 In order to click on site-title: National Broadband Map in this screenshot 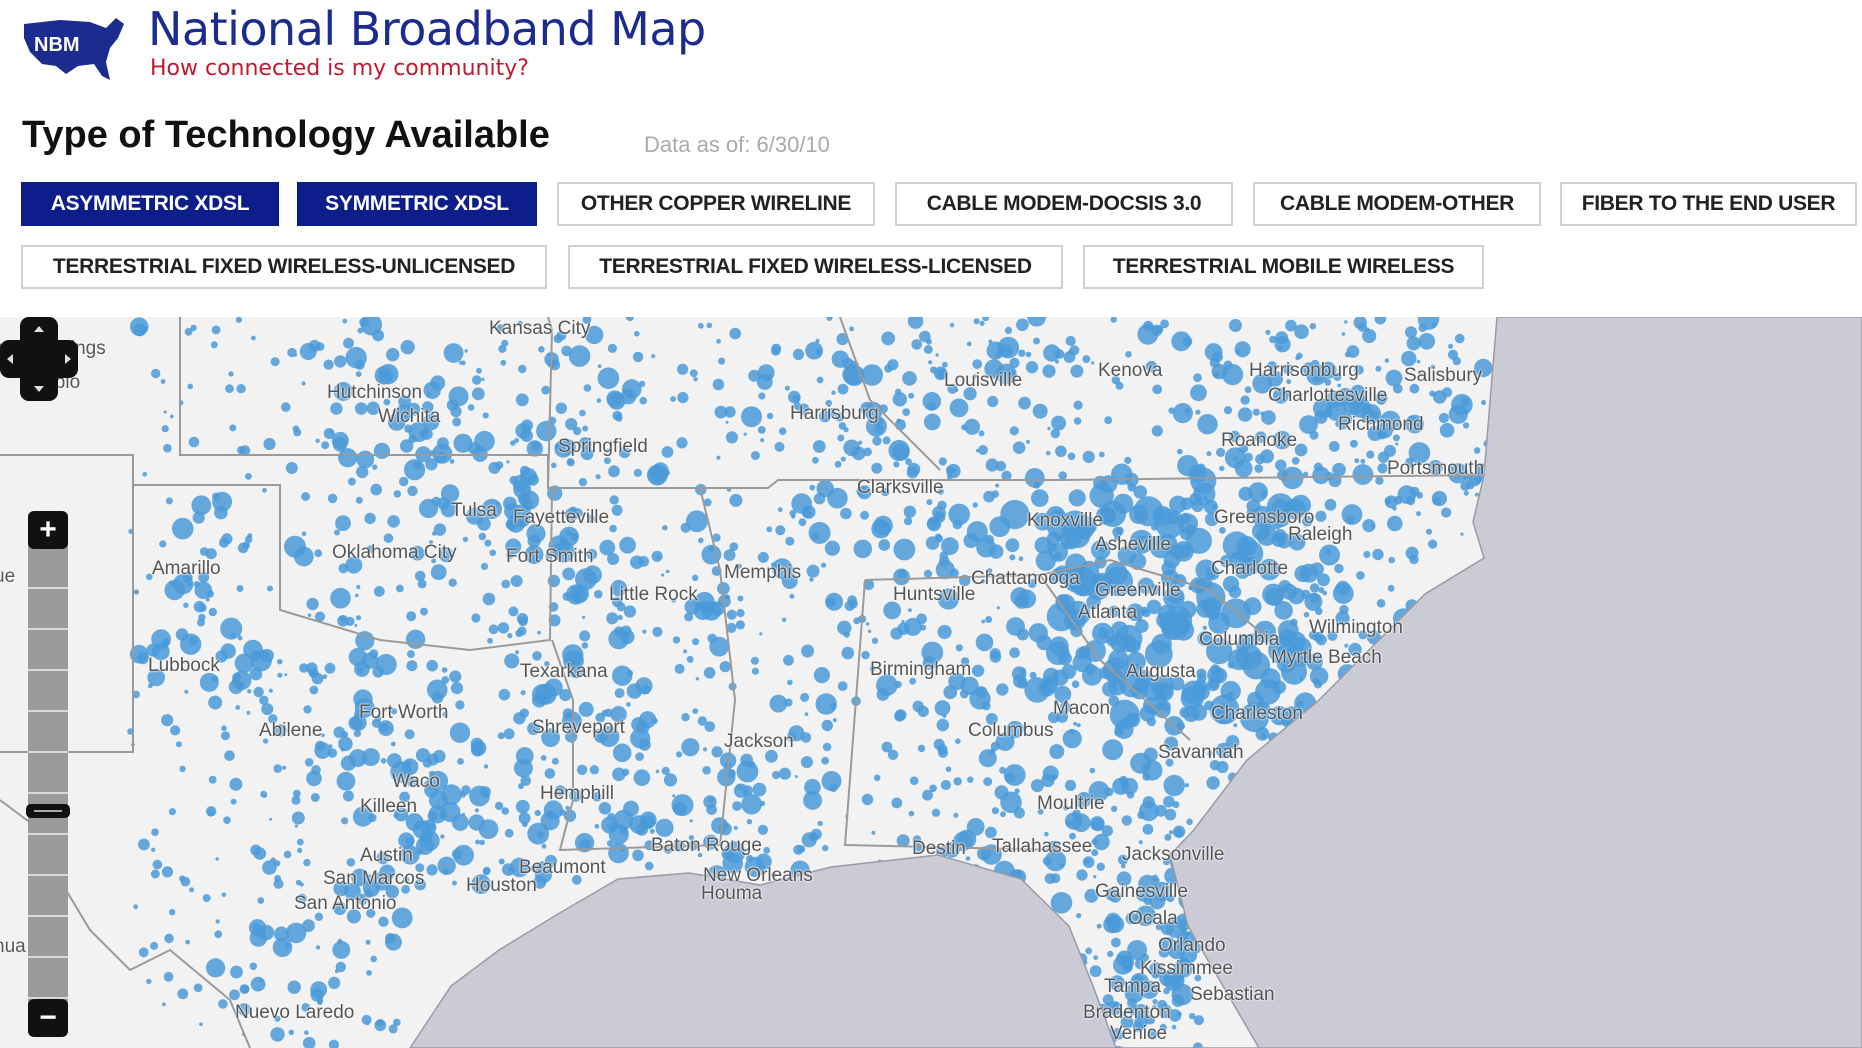, I will do `click(427, 29)`.